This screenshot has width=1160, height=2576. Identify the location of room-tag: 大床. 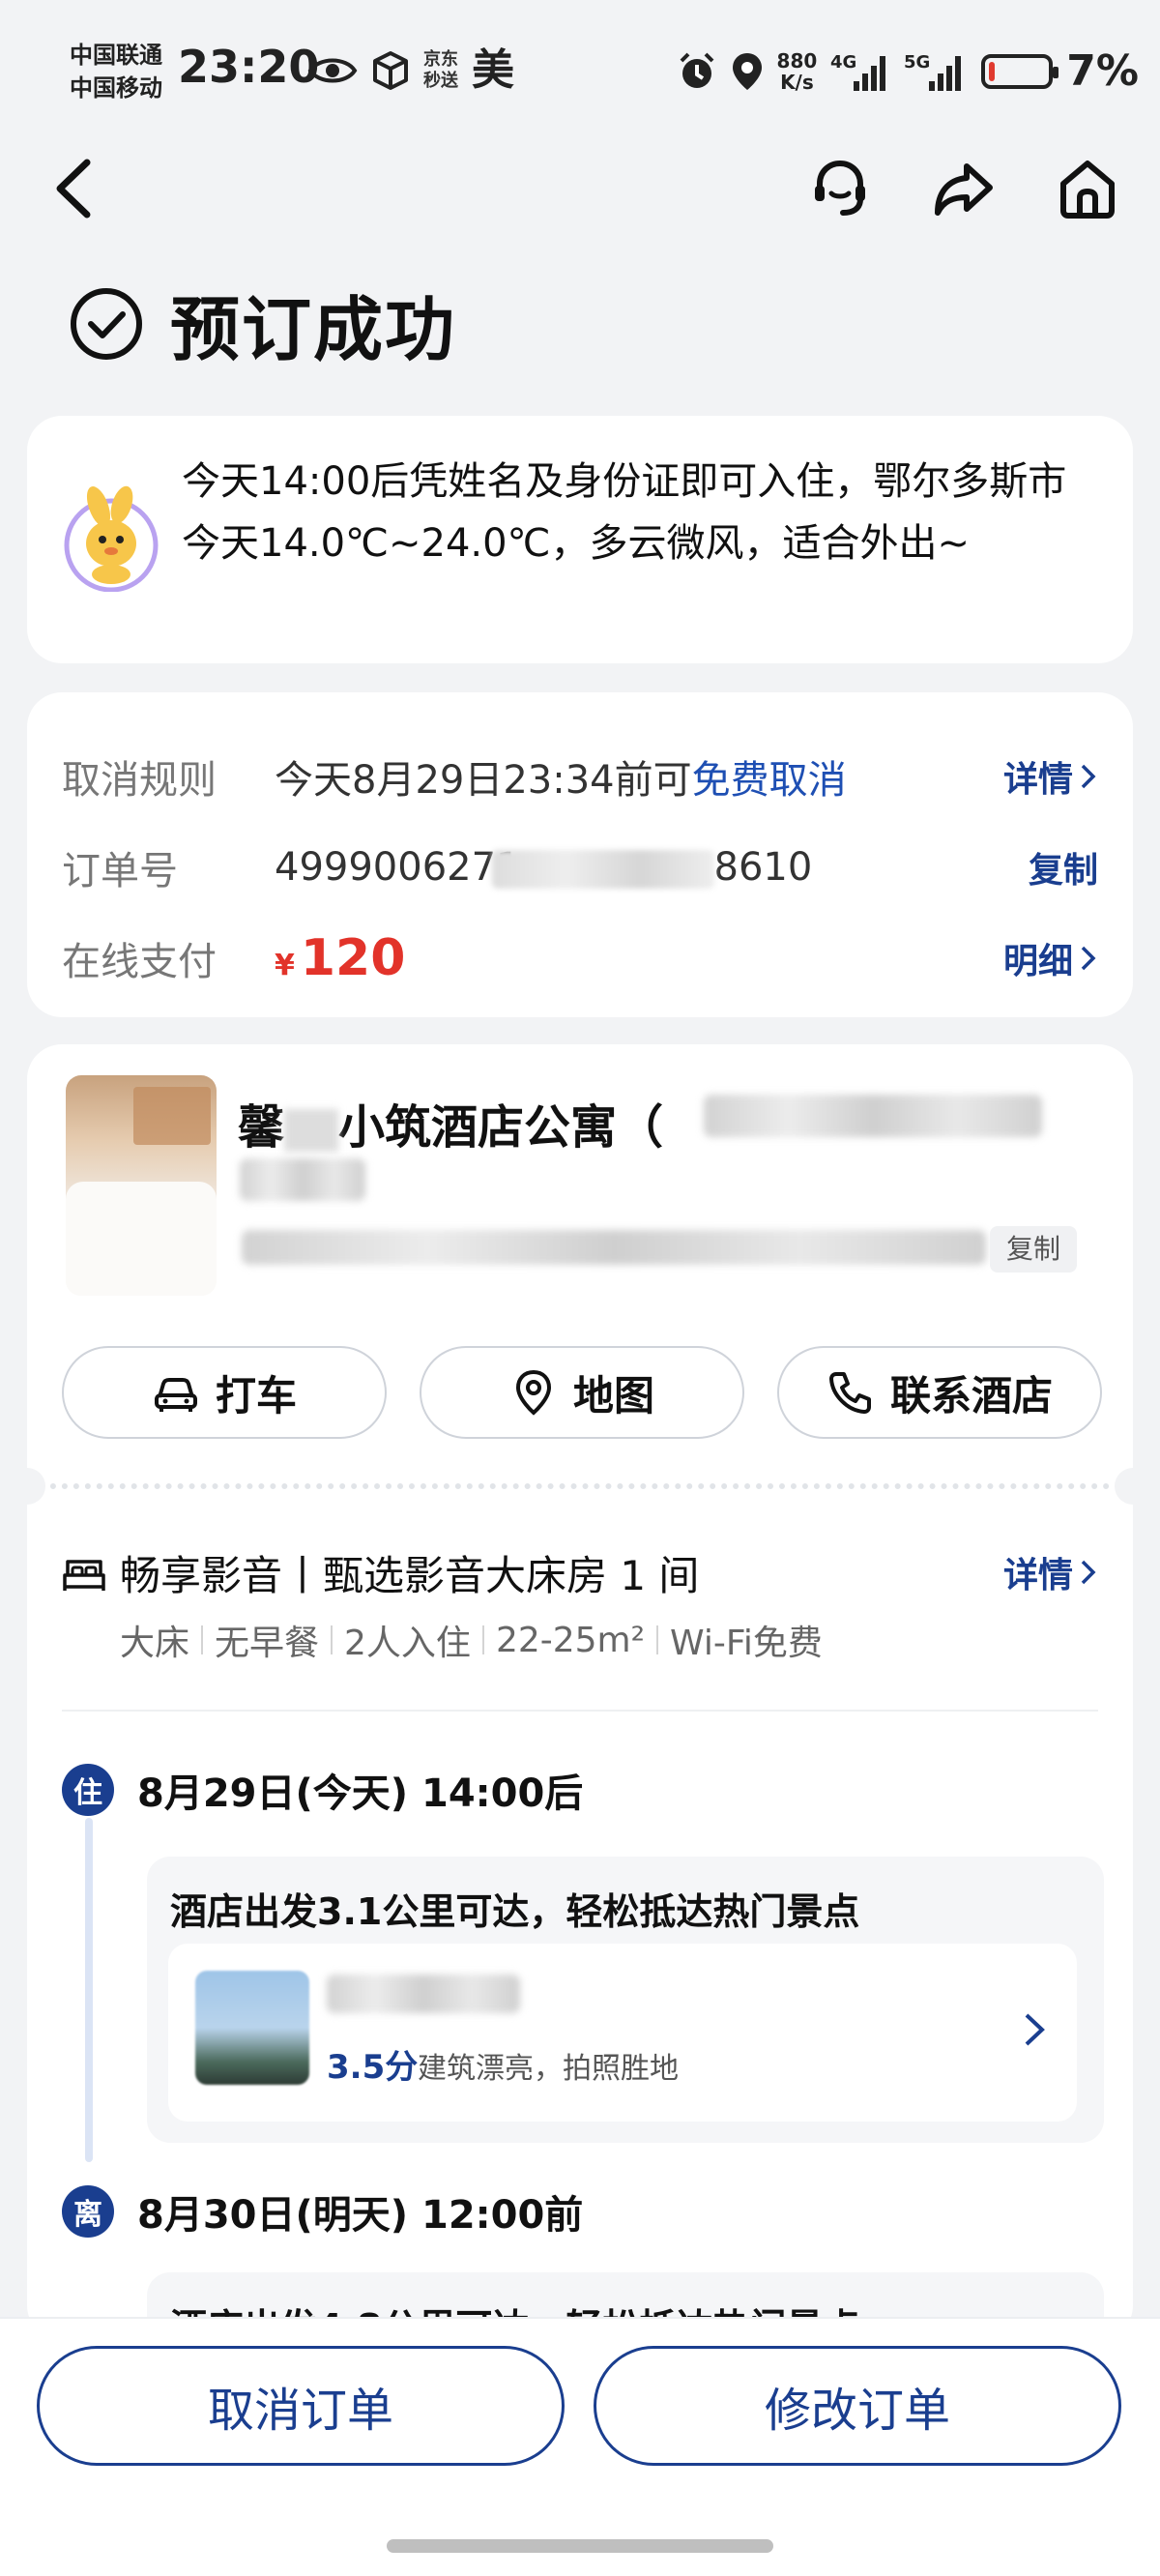
(155, 1643).